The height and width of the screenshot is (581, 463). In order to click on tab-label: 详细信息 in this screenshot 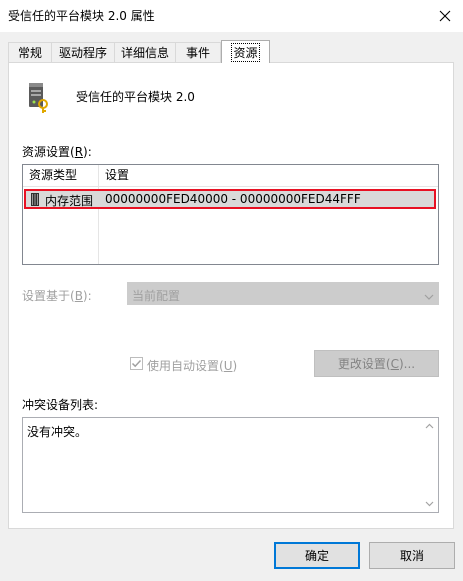, I will do `click(144, 53)`.